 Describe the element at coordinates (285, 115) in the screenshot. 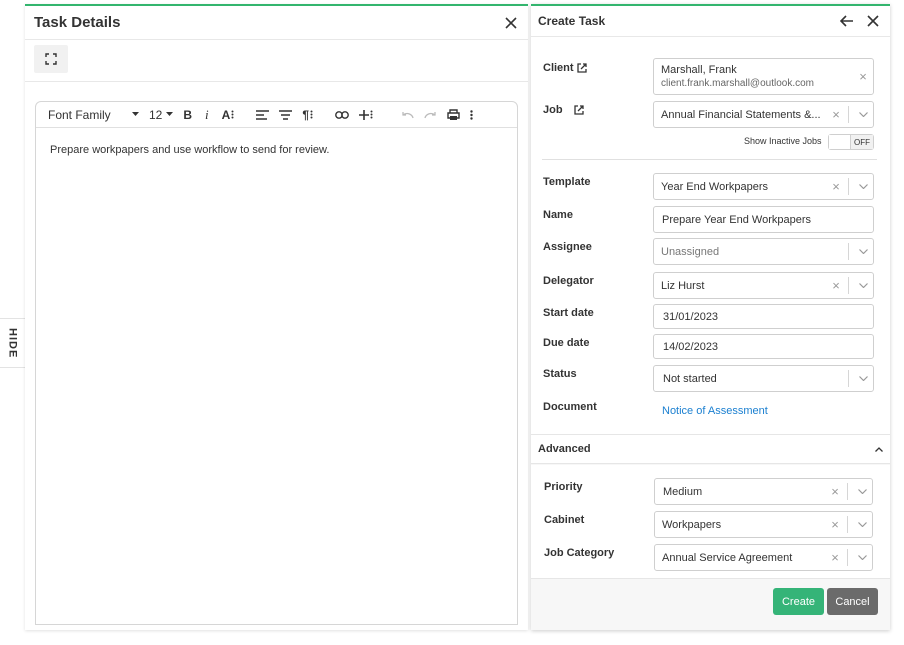

I see `align-center-button` at that location.